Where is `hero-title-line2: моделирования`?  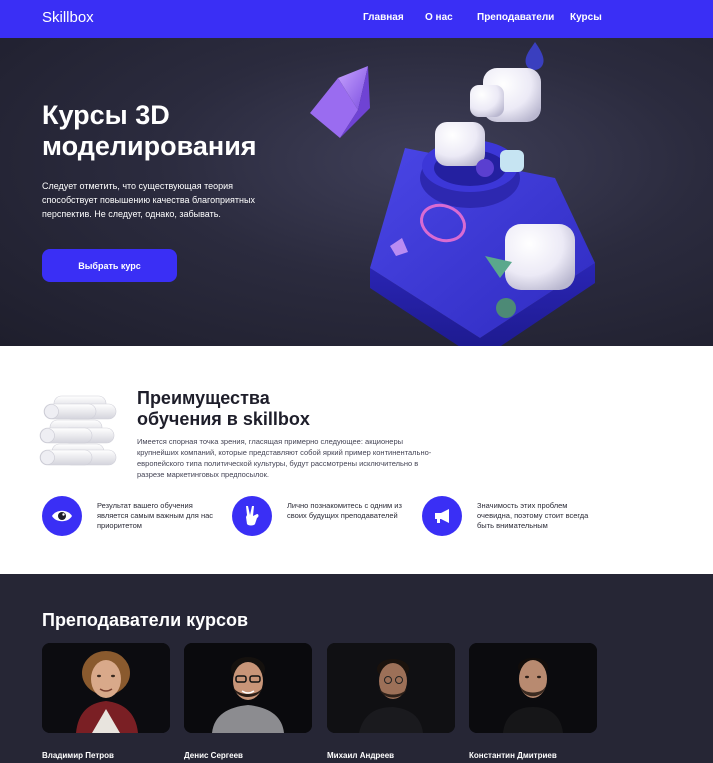 hero-title-line2: моделирования is located at coordinates (149, 146).